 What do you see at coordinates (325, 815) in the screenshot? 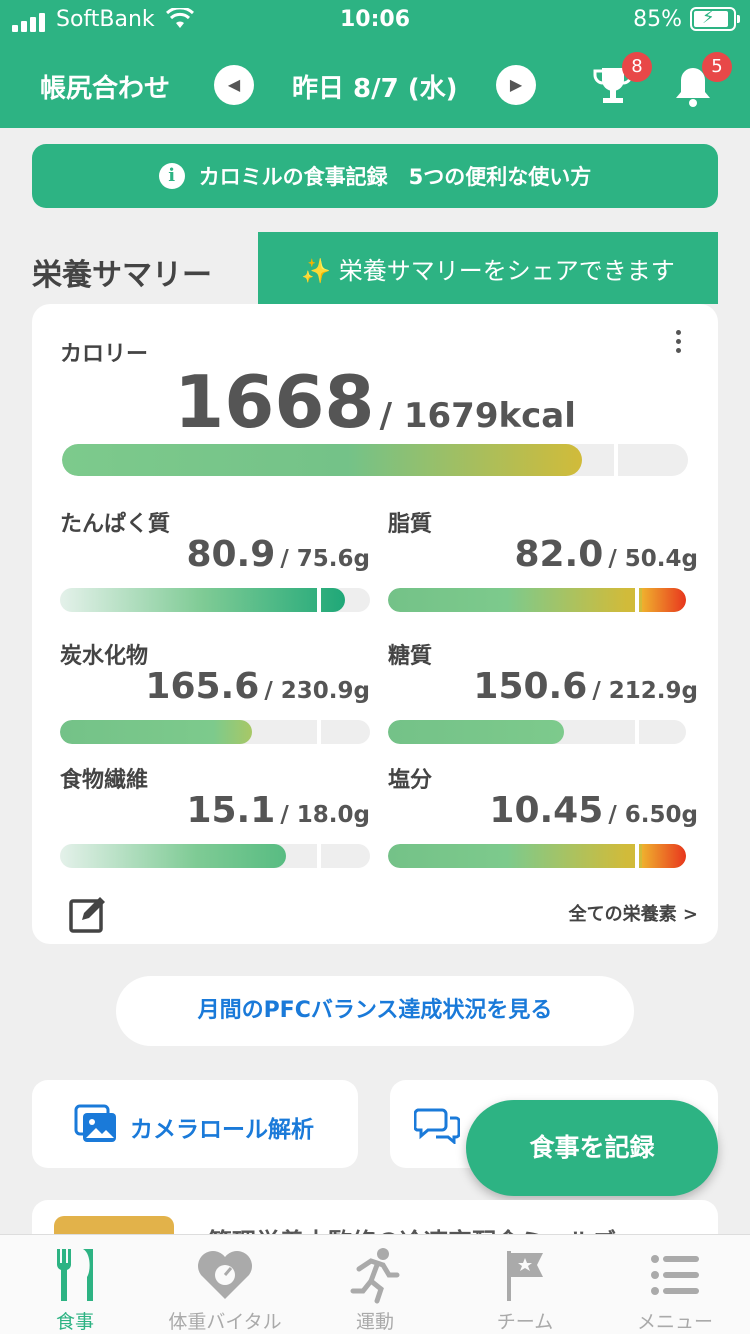
I see `nutrient-target: / 18.0g` at bounding box center [325, 815].